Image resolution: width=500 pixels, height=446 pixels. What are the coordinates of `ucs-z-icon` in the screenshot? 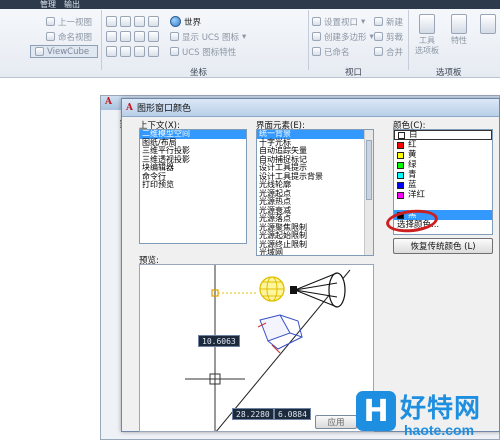 It's located at (125, 36).